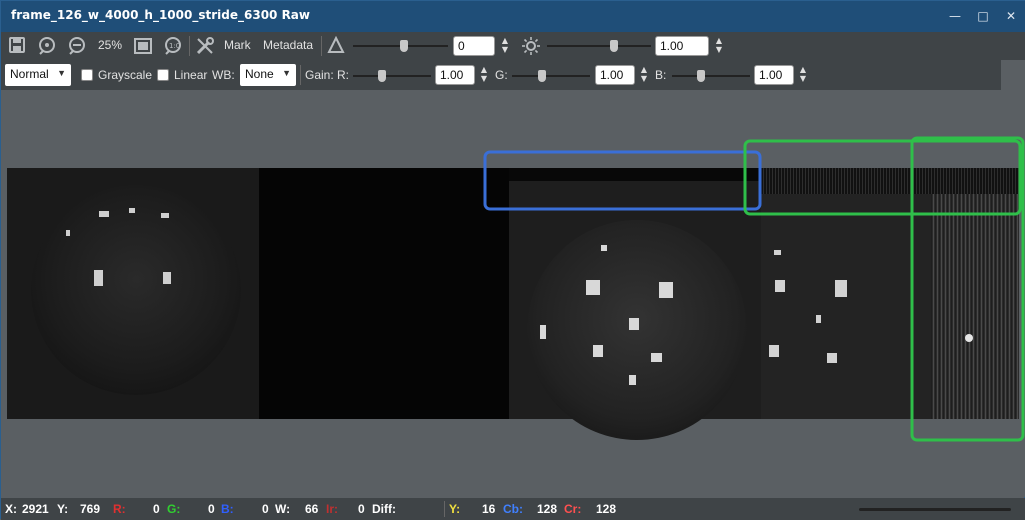 The width and height of the screenshot is (1025, 520). I want to click on zoom-in-icon, so click(47, 46).